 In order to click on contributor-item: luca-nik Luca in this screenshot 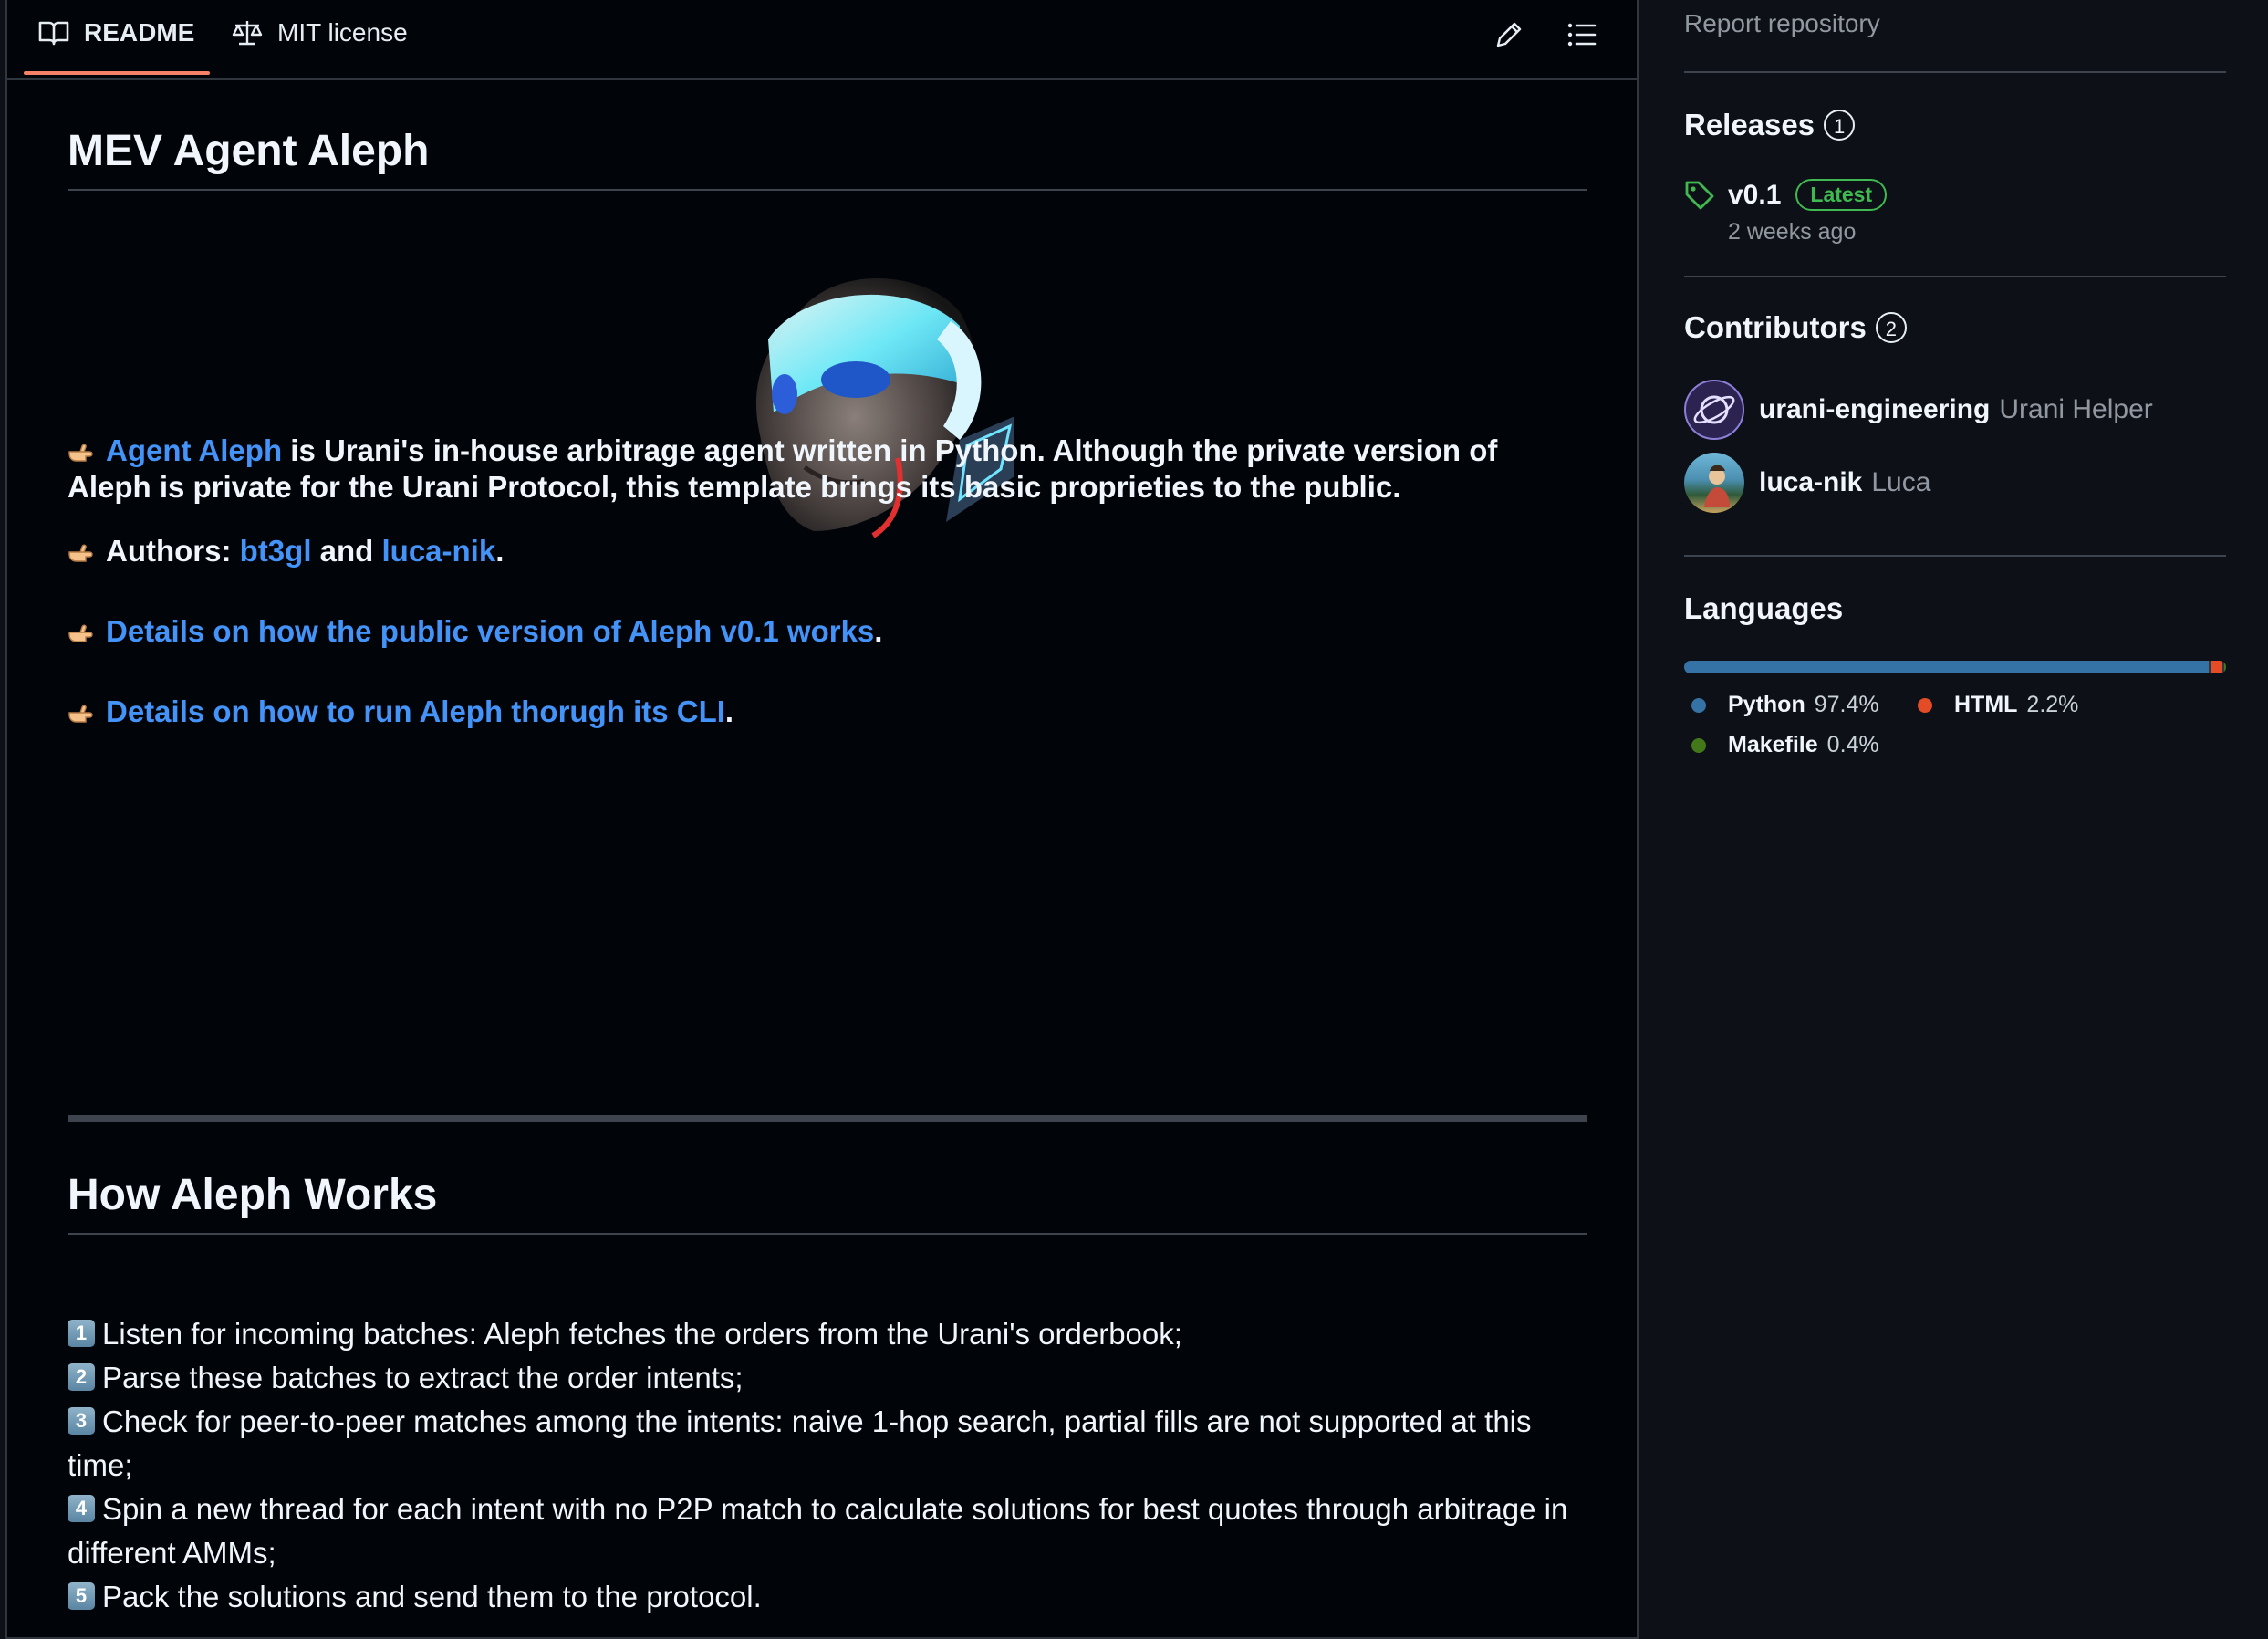, I will do `click(1807, 483)`.